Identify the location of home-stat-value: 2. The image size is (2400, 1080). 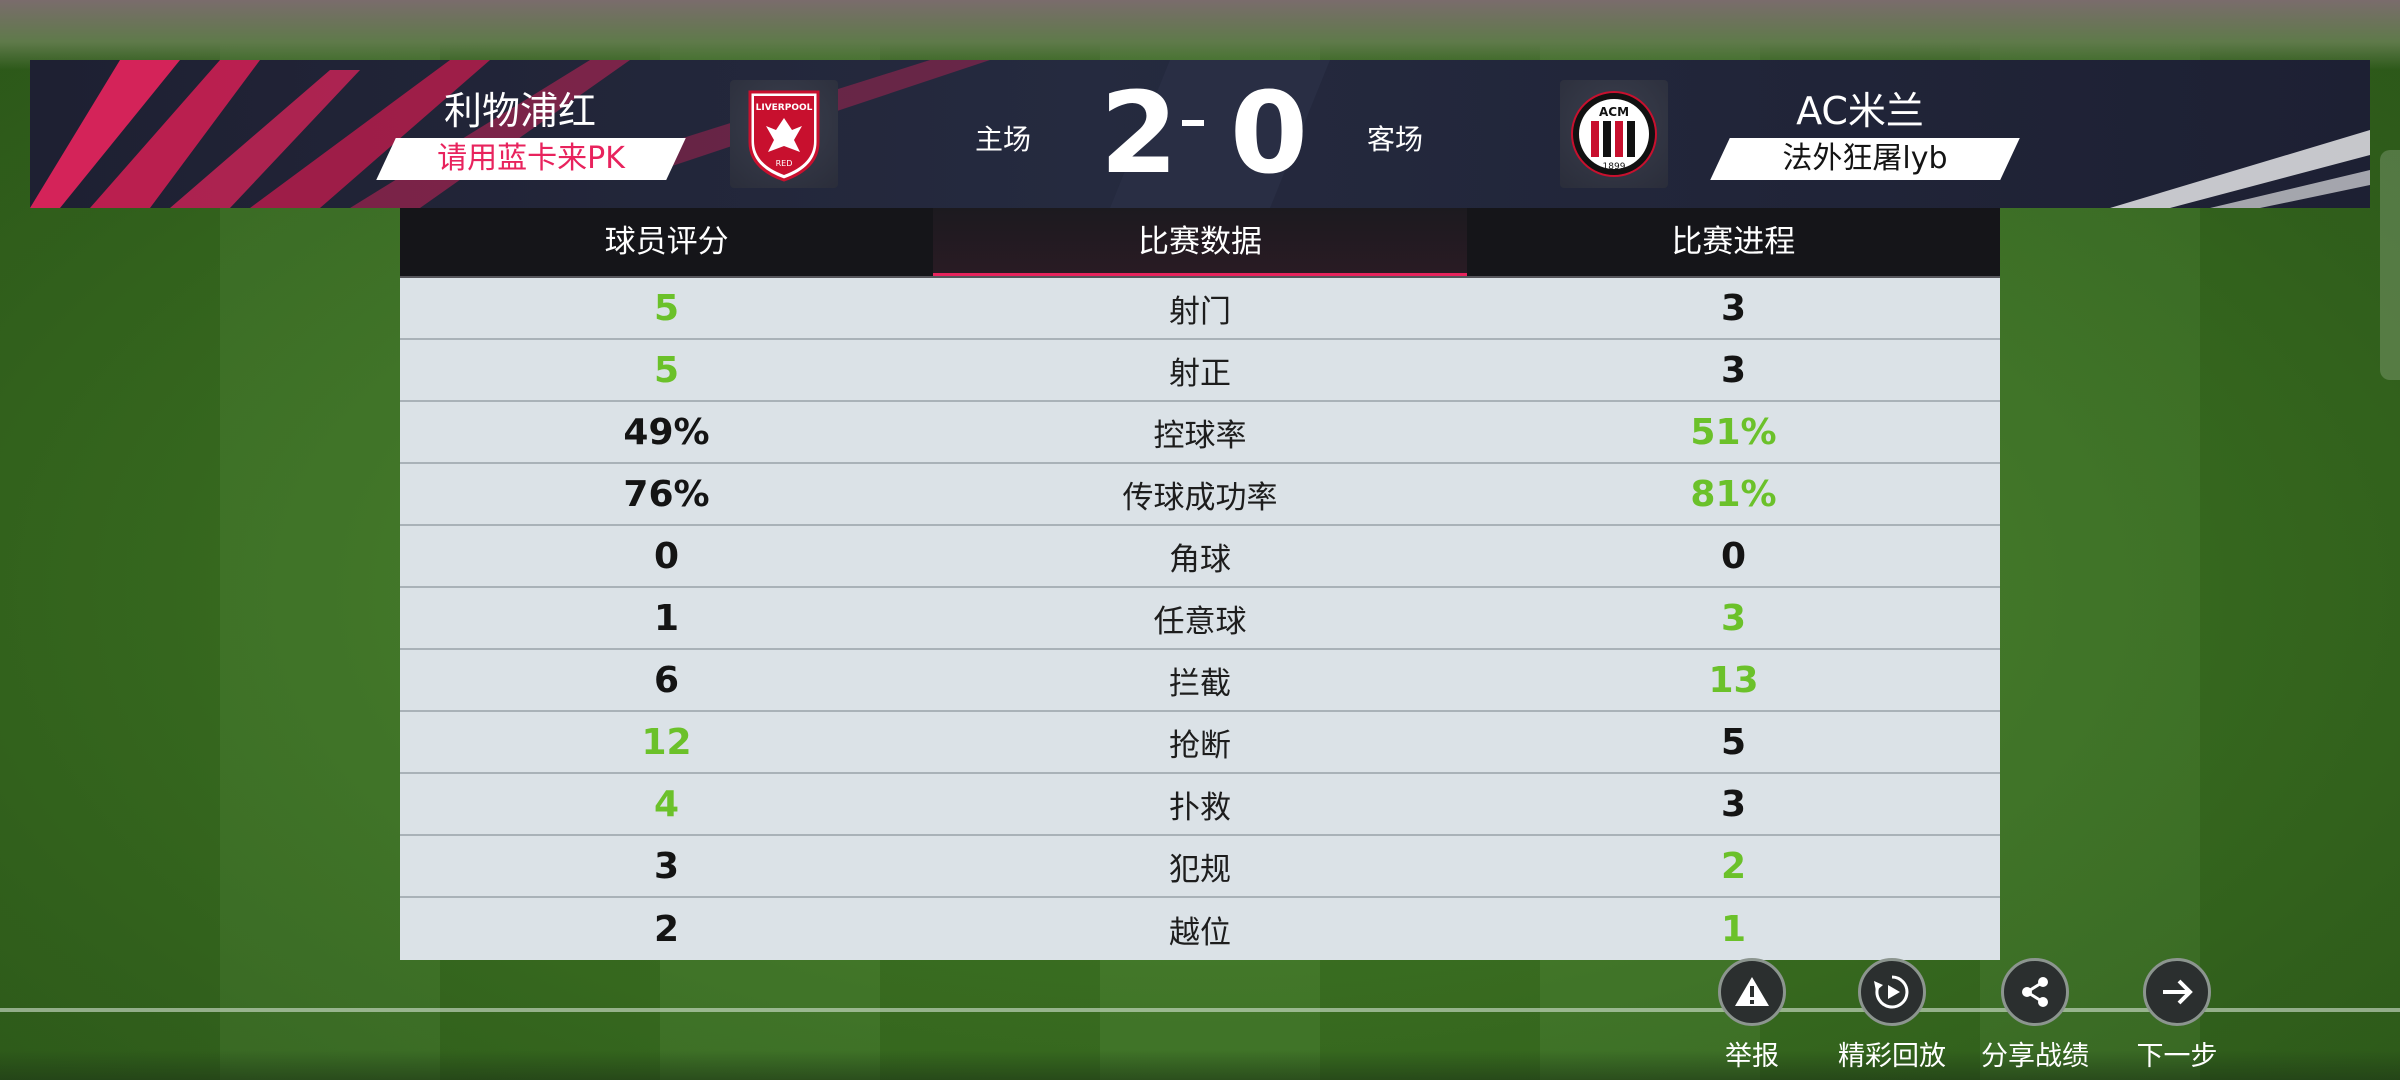
(666, 929).